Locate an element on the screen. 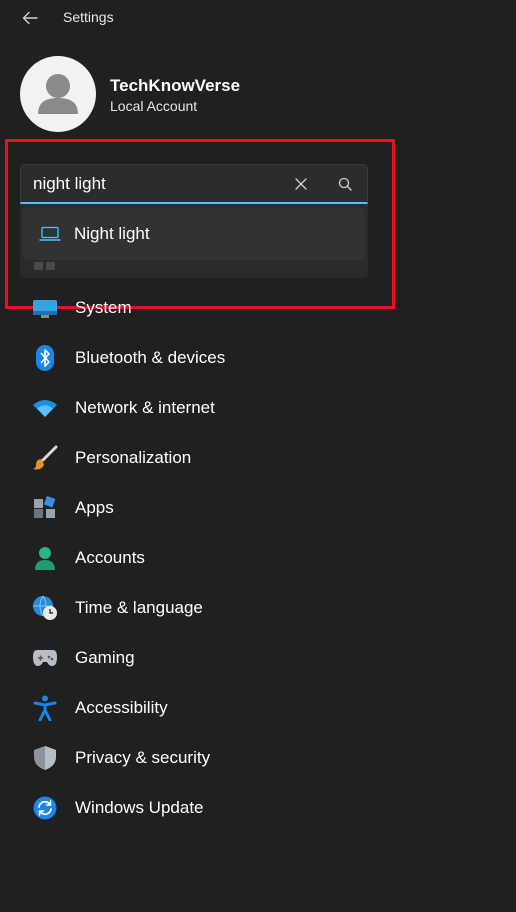  back-button is located at coordinates (30, 18).